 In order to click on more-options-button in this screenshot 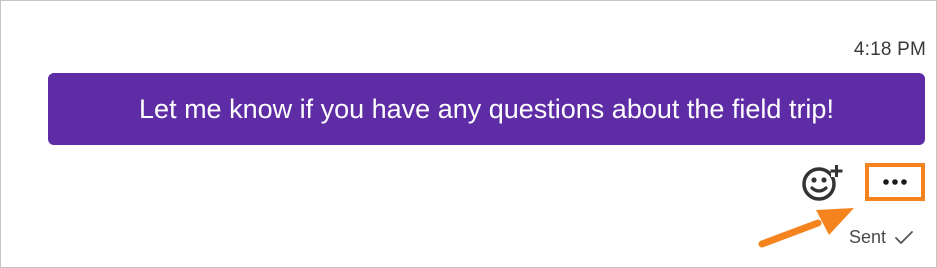, I will do `click(895, 182)`.